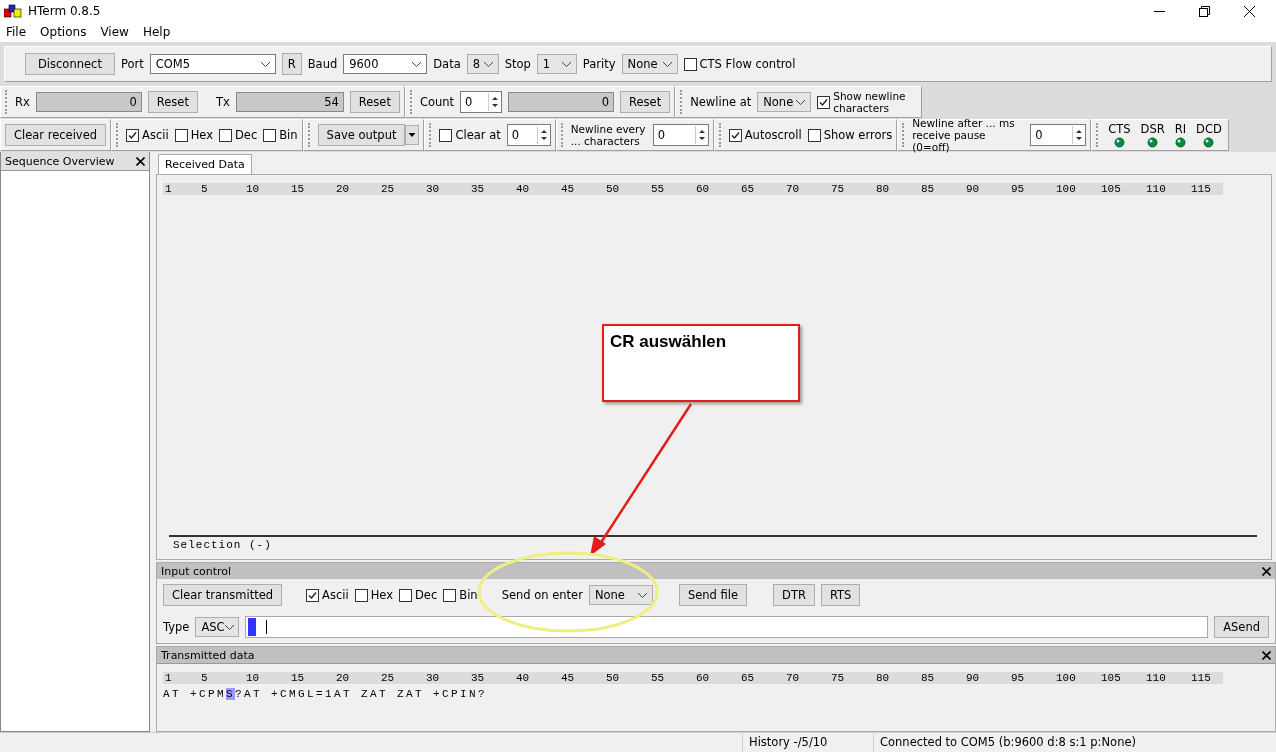  What do you see at coordinates (385, 64) in the screenshot?
I see `baud-dropdown: 9600` at bounding box center [385, 64].